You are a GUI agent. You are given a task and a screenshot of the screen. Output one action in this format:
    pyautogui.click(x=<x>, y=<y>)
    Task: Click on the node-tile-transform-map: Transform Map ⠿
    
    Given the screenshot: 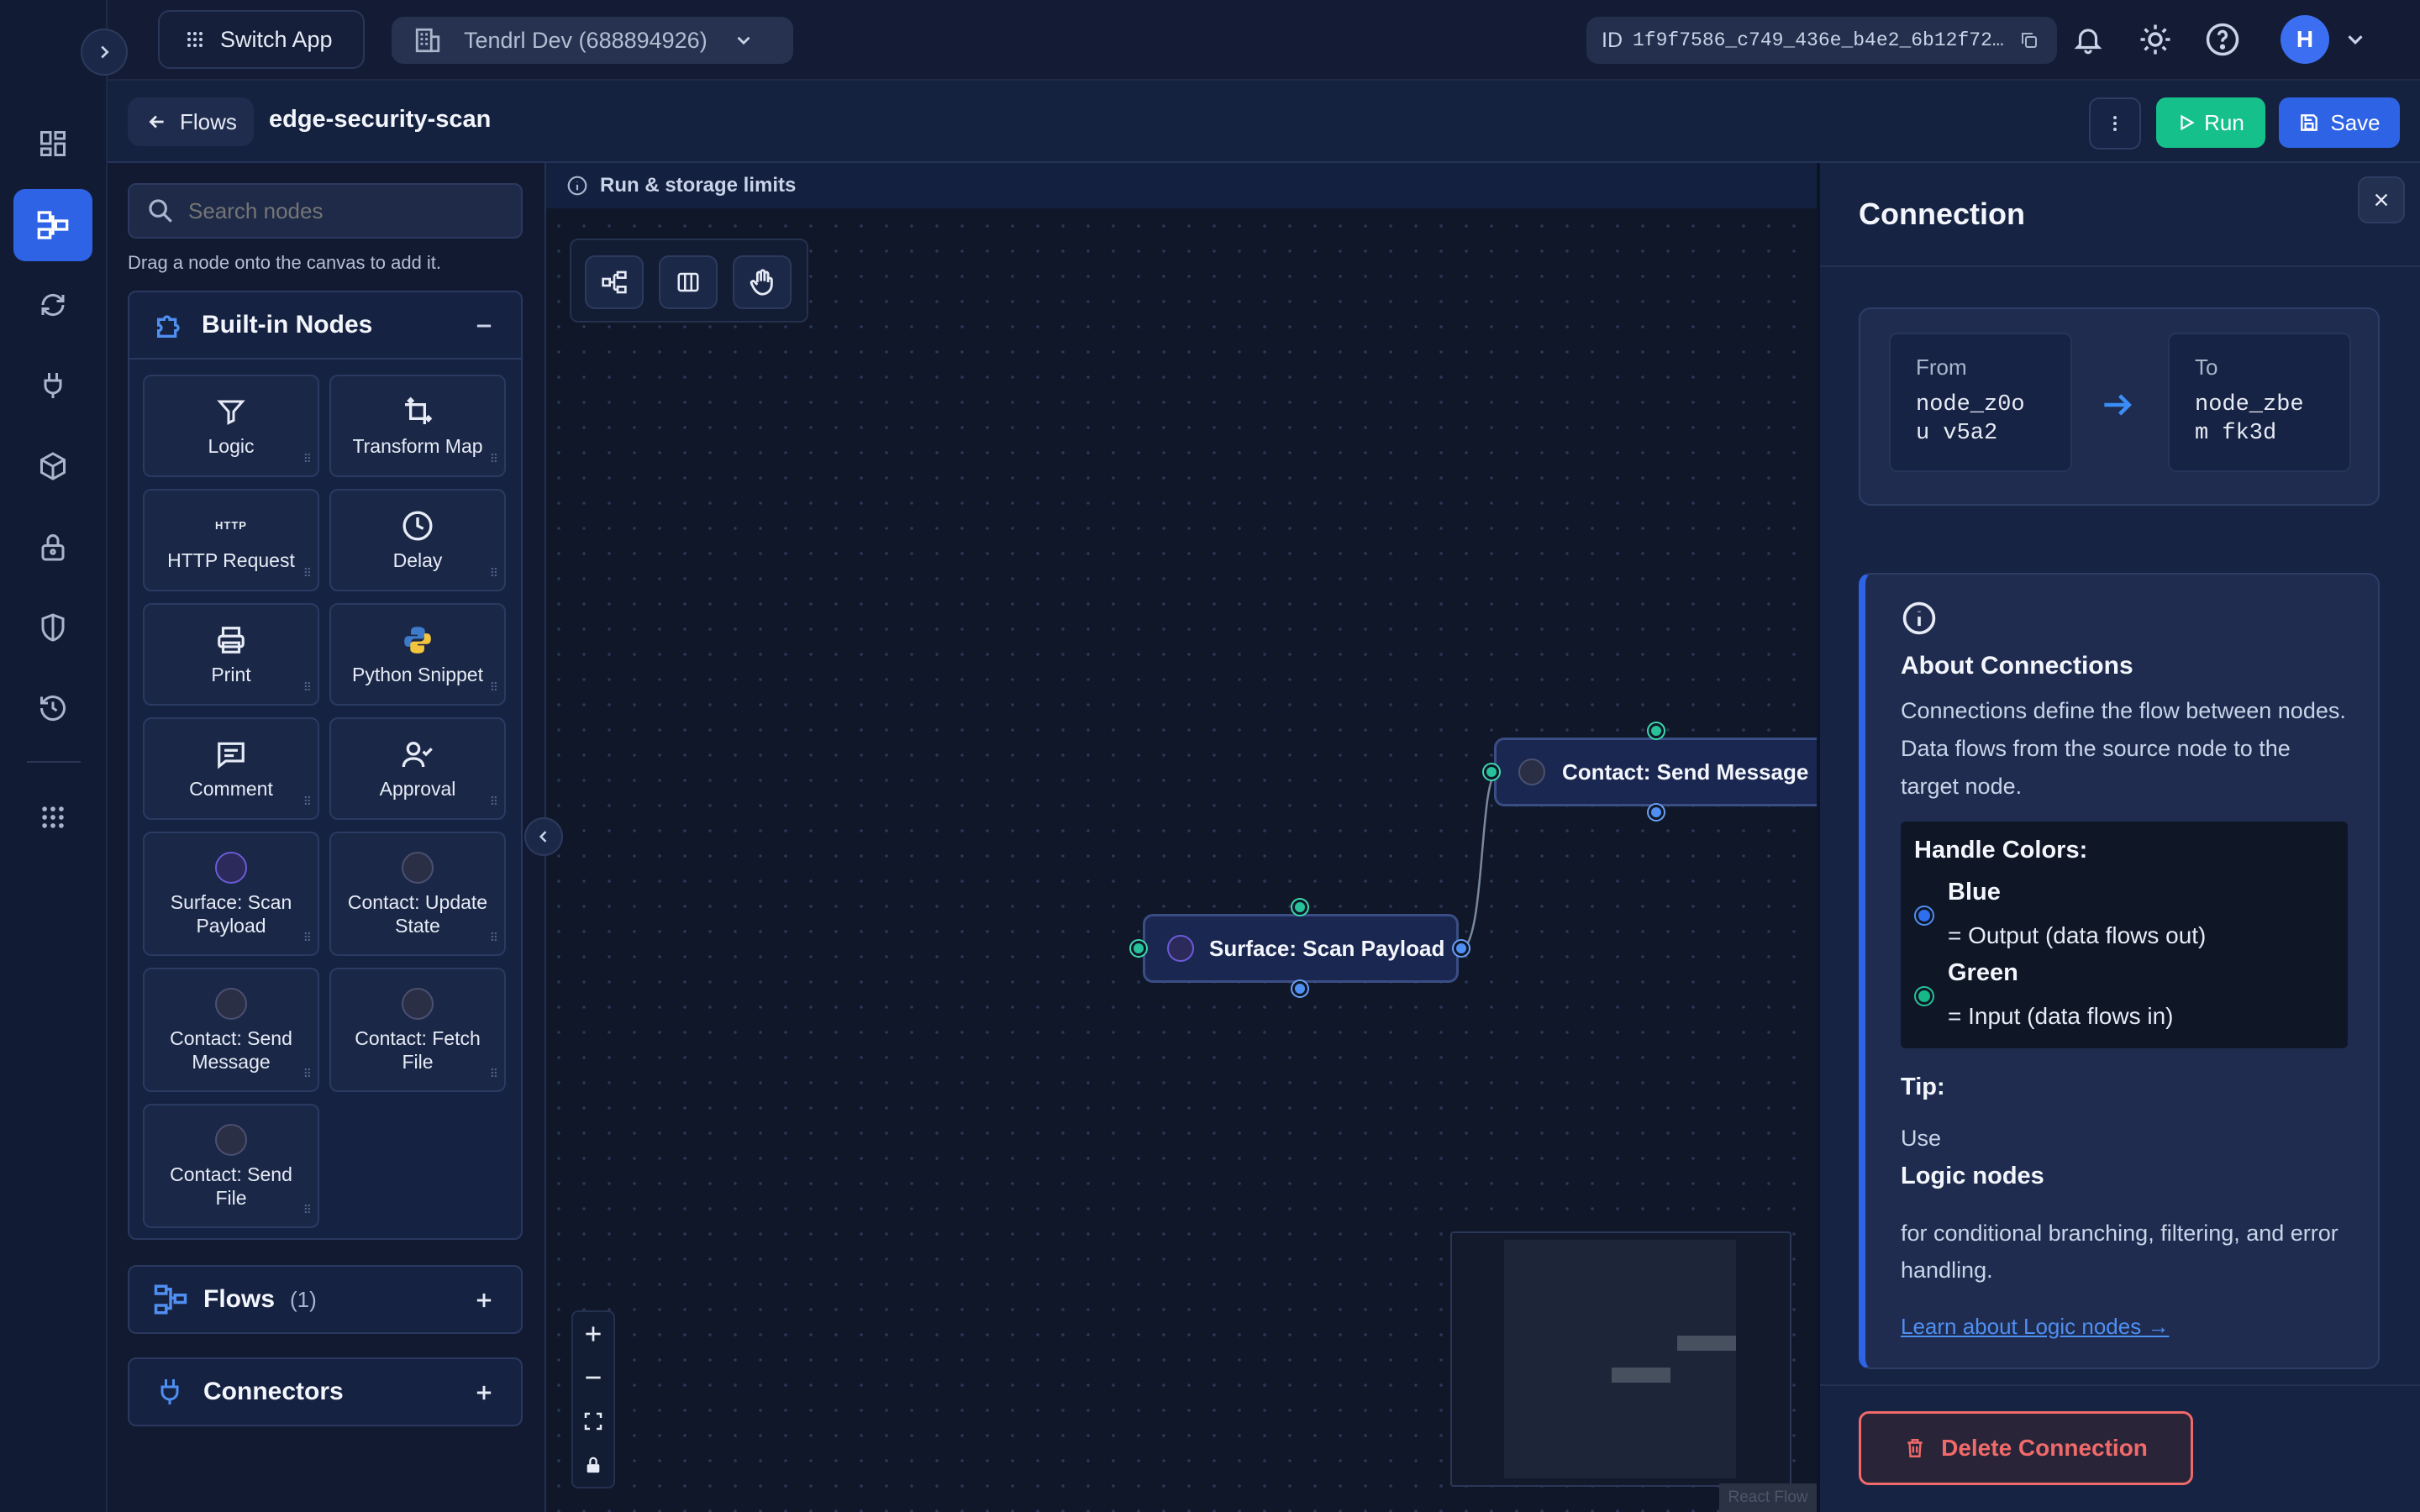 What is the action you would take?
    pyautogui.click(x=417, y=426)
    